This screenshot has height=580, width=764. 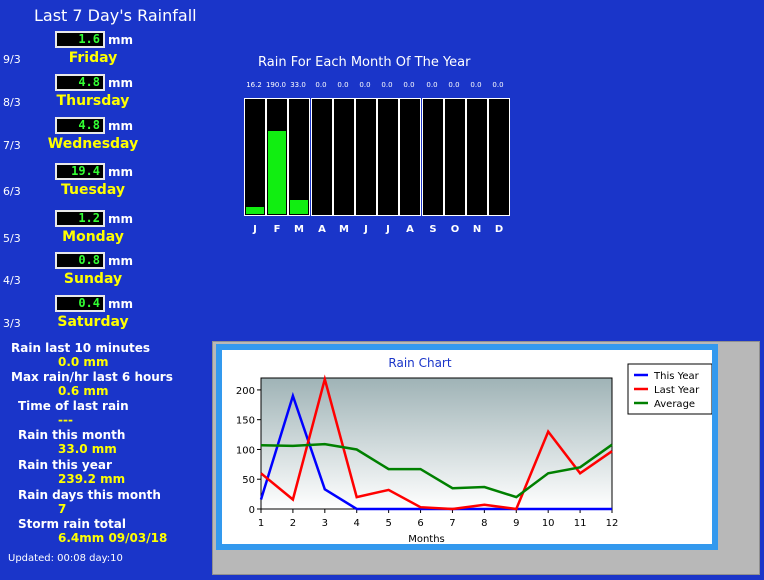 I want to click on x-tick-label: 6, so click(x=420, y=523).